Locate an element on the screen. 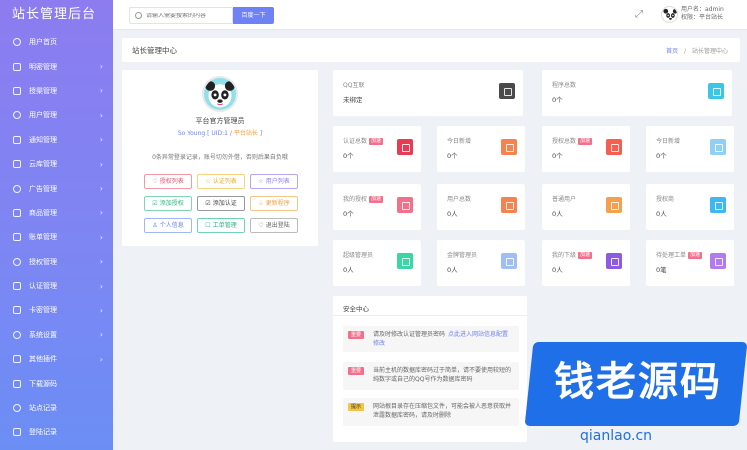  breadcrumb-home: 首页 is located at coordinates (672, 51).